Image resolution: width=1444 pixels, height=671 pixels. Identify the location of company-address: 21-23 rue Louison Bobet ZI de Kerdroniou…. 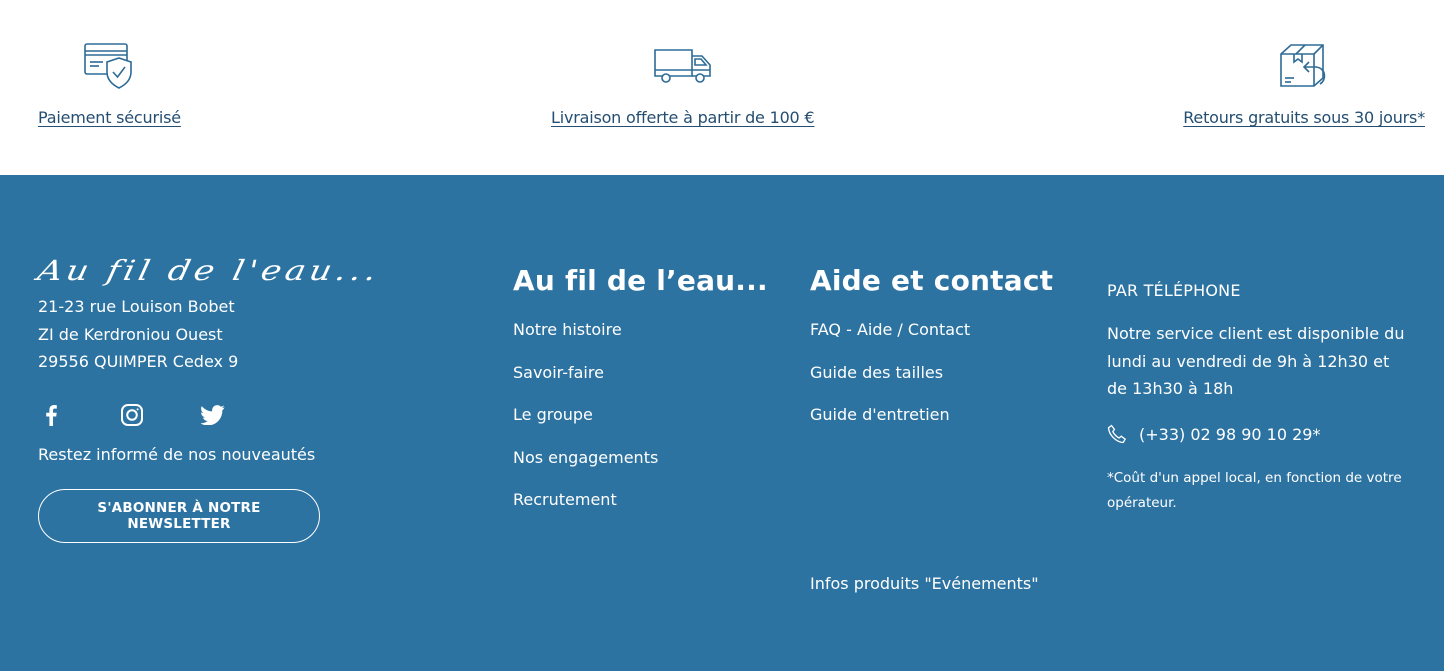
(138, 334).